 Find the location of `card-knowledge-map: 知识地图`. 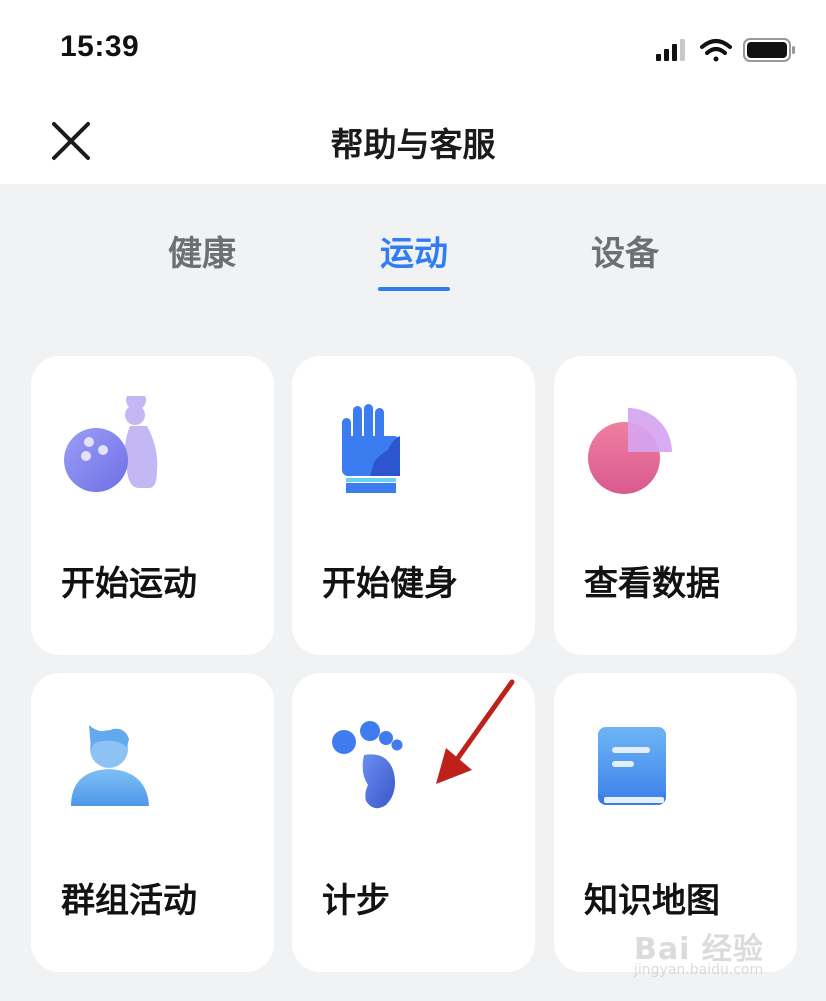

card-knowledge-map: 知识地图 is located at coordinates (675, 822).